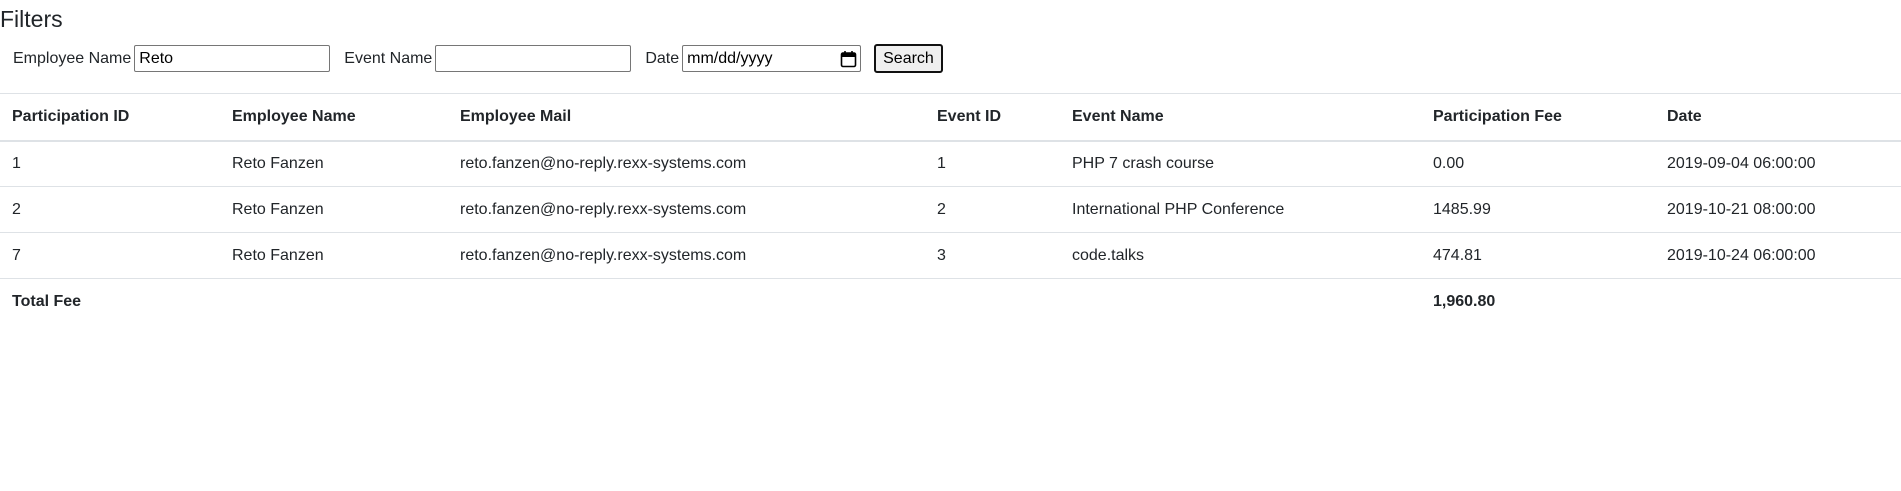 This screenshot has width=1901, height=491. What do you see at coordinates (72, 58) in the screenshot?
I see `employee-name-label: Employee Name` at bounding box center [72, 58].